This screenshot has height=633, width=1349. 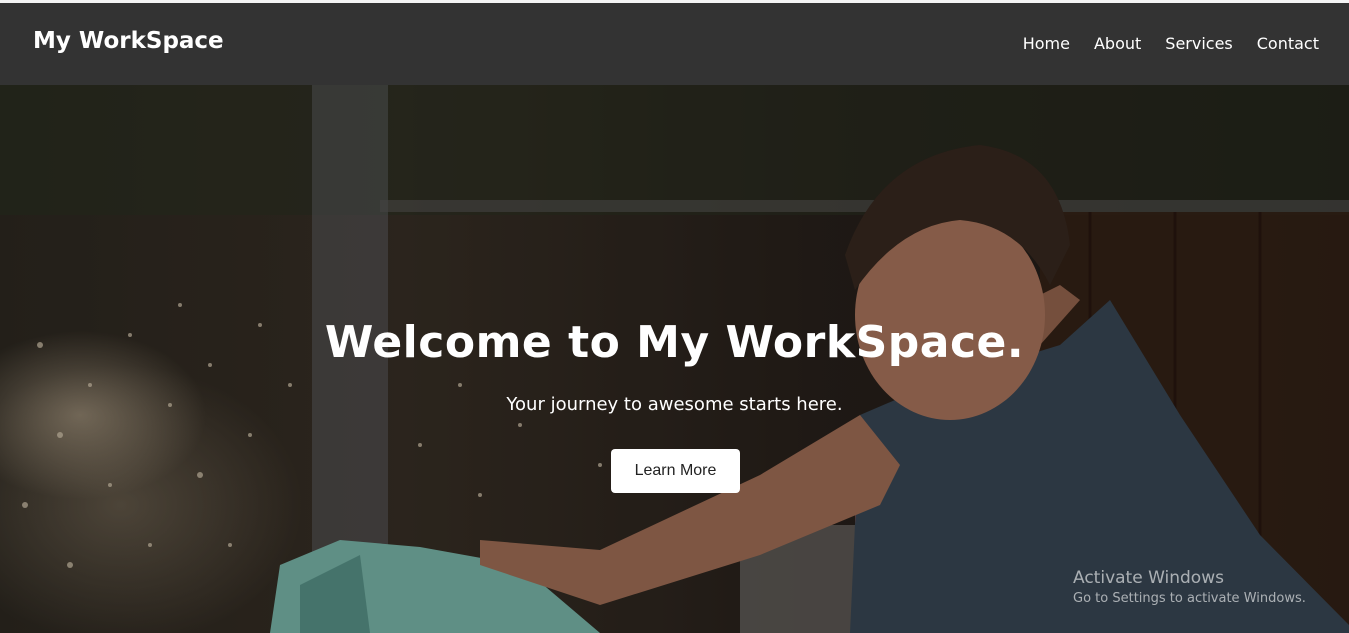 I want to click on brand-logo-link: My WorkSpace, so click(x=128, y=41).